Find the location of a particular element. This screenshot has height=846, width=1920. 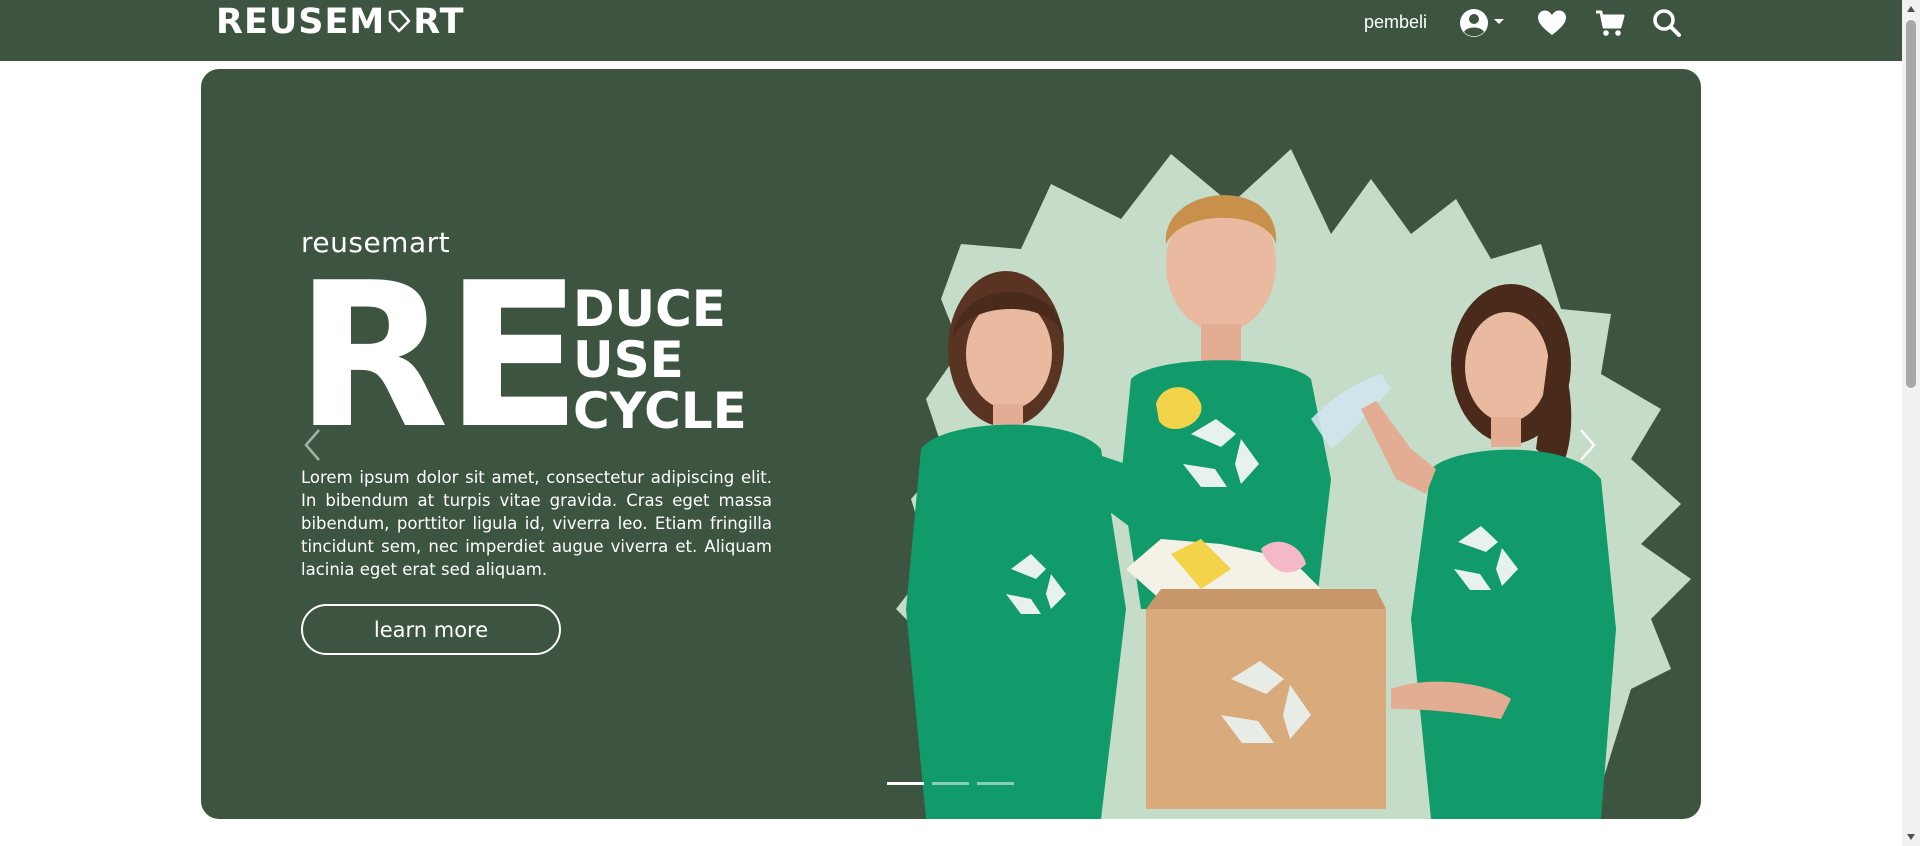

scroll-up-button is located at coordinates (1911, 9).